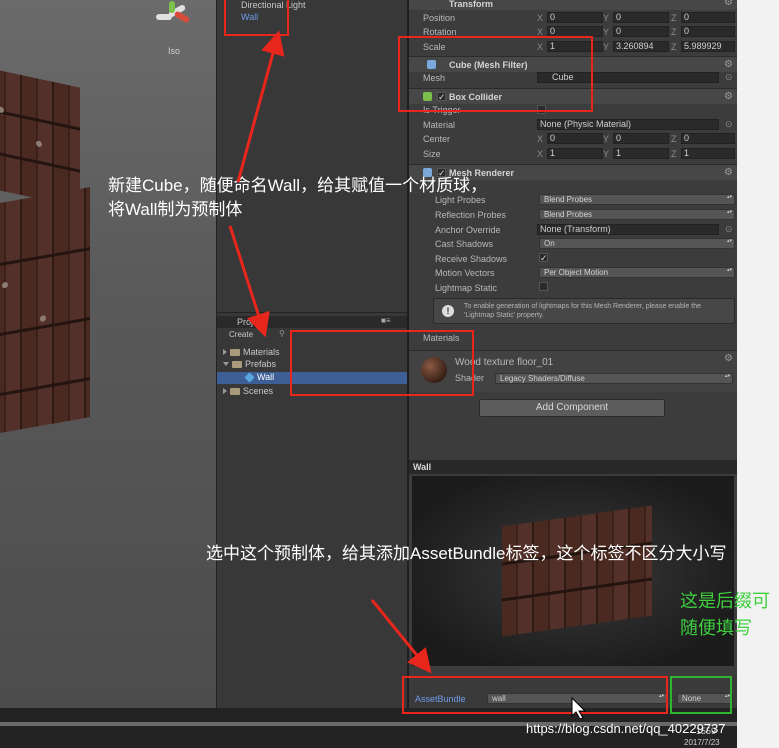 Image resolution: width=779 pixels, height=748 pixels. I want to click on annotation-box-project-wall, so click(382, 363).